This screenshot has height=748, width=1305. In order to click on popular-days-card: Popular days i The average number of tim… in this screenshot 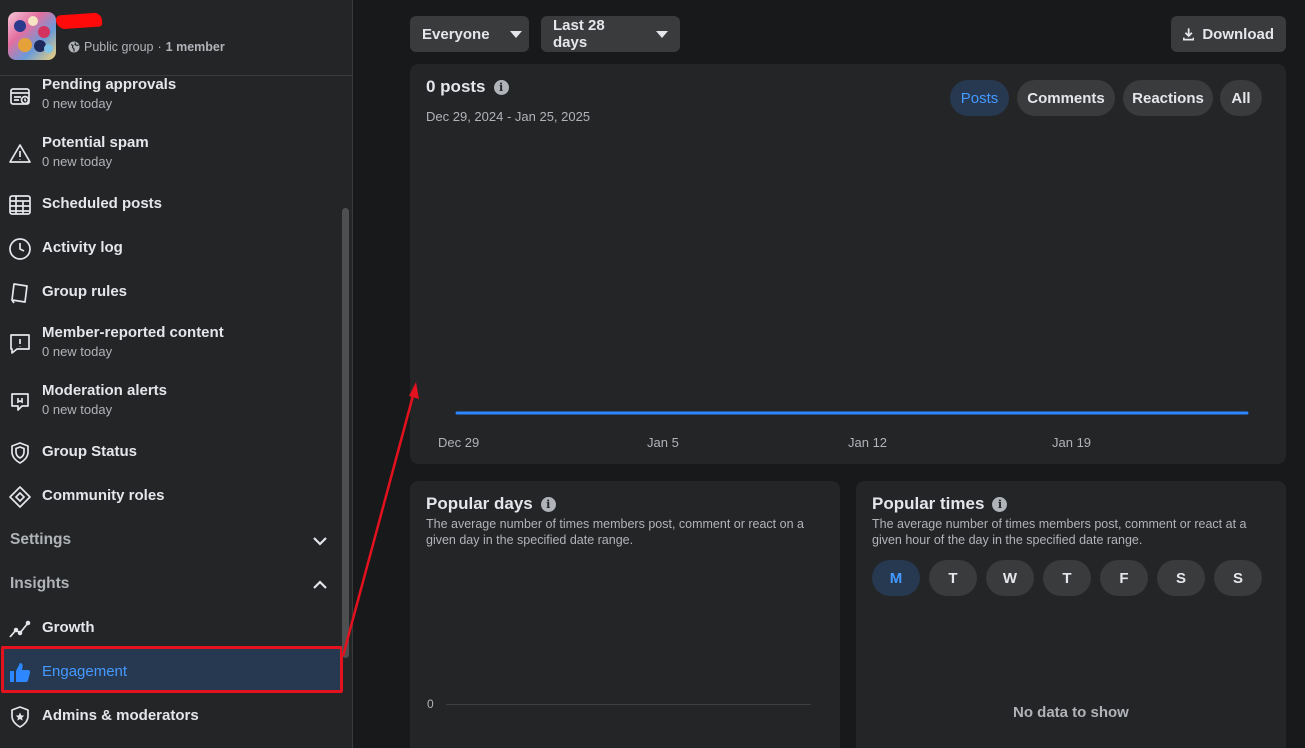, I will do `click(625, 614)`.